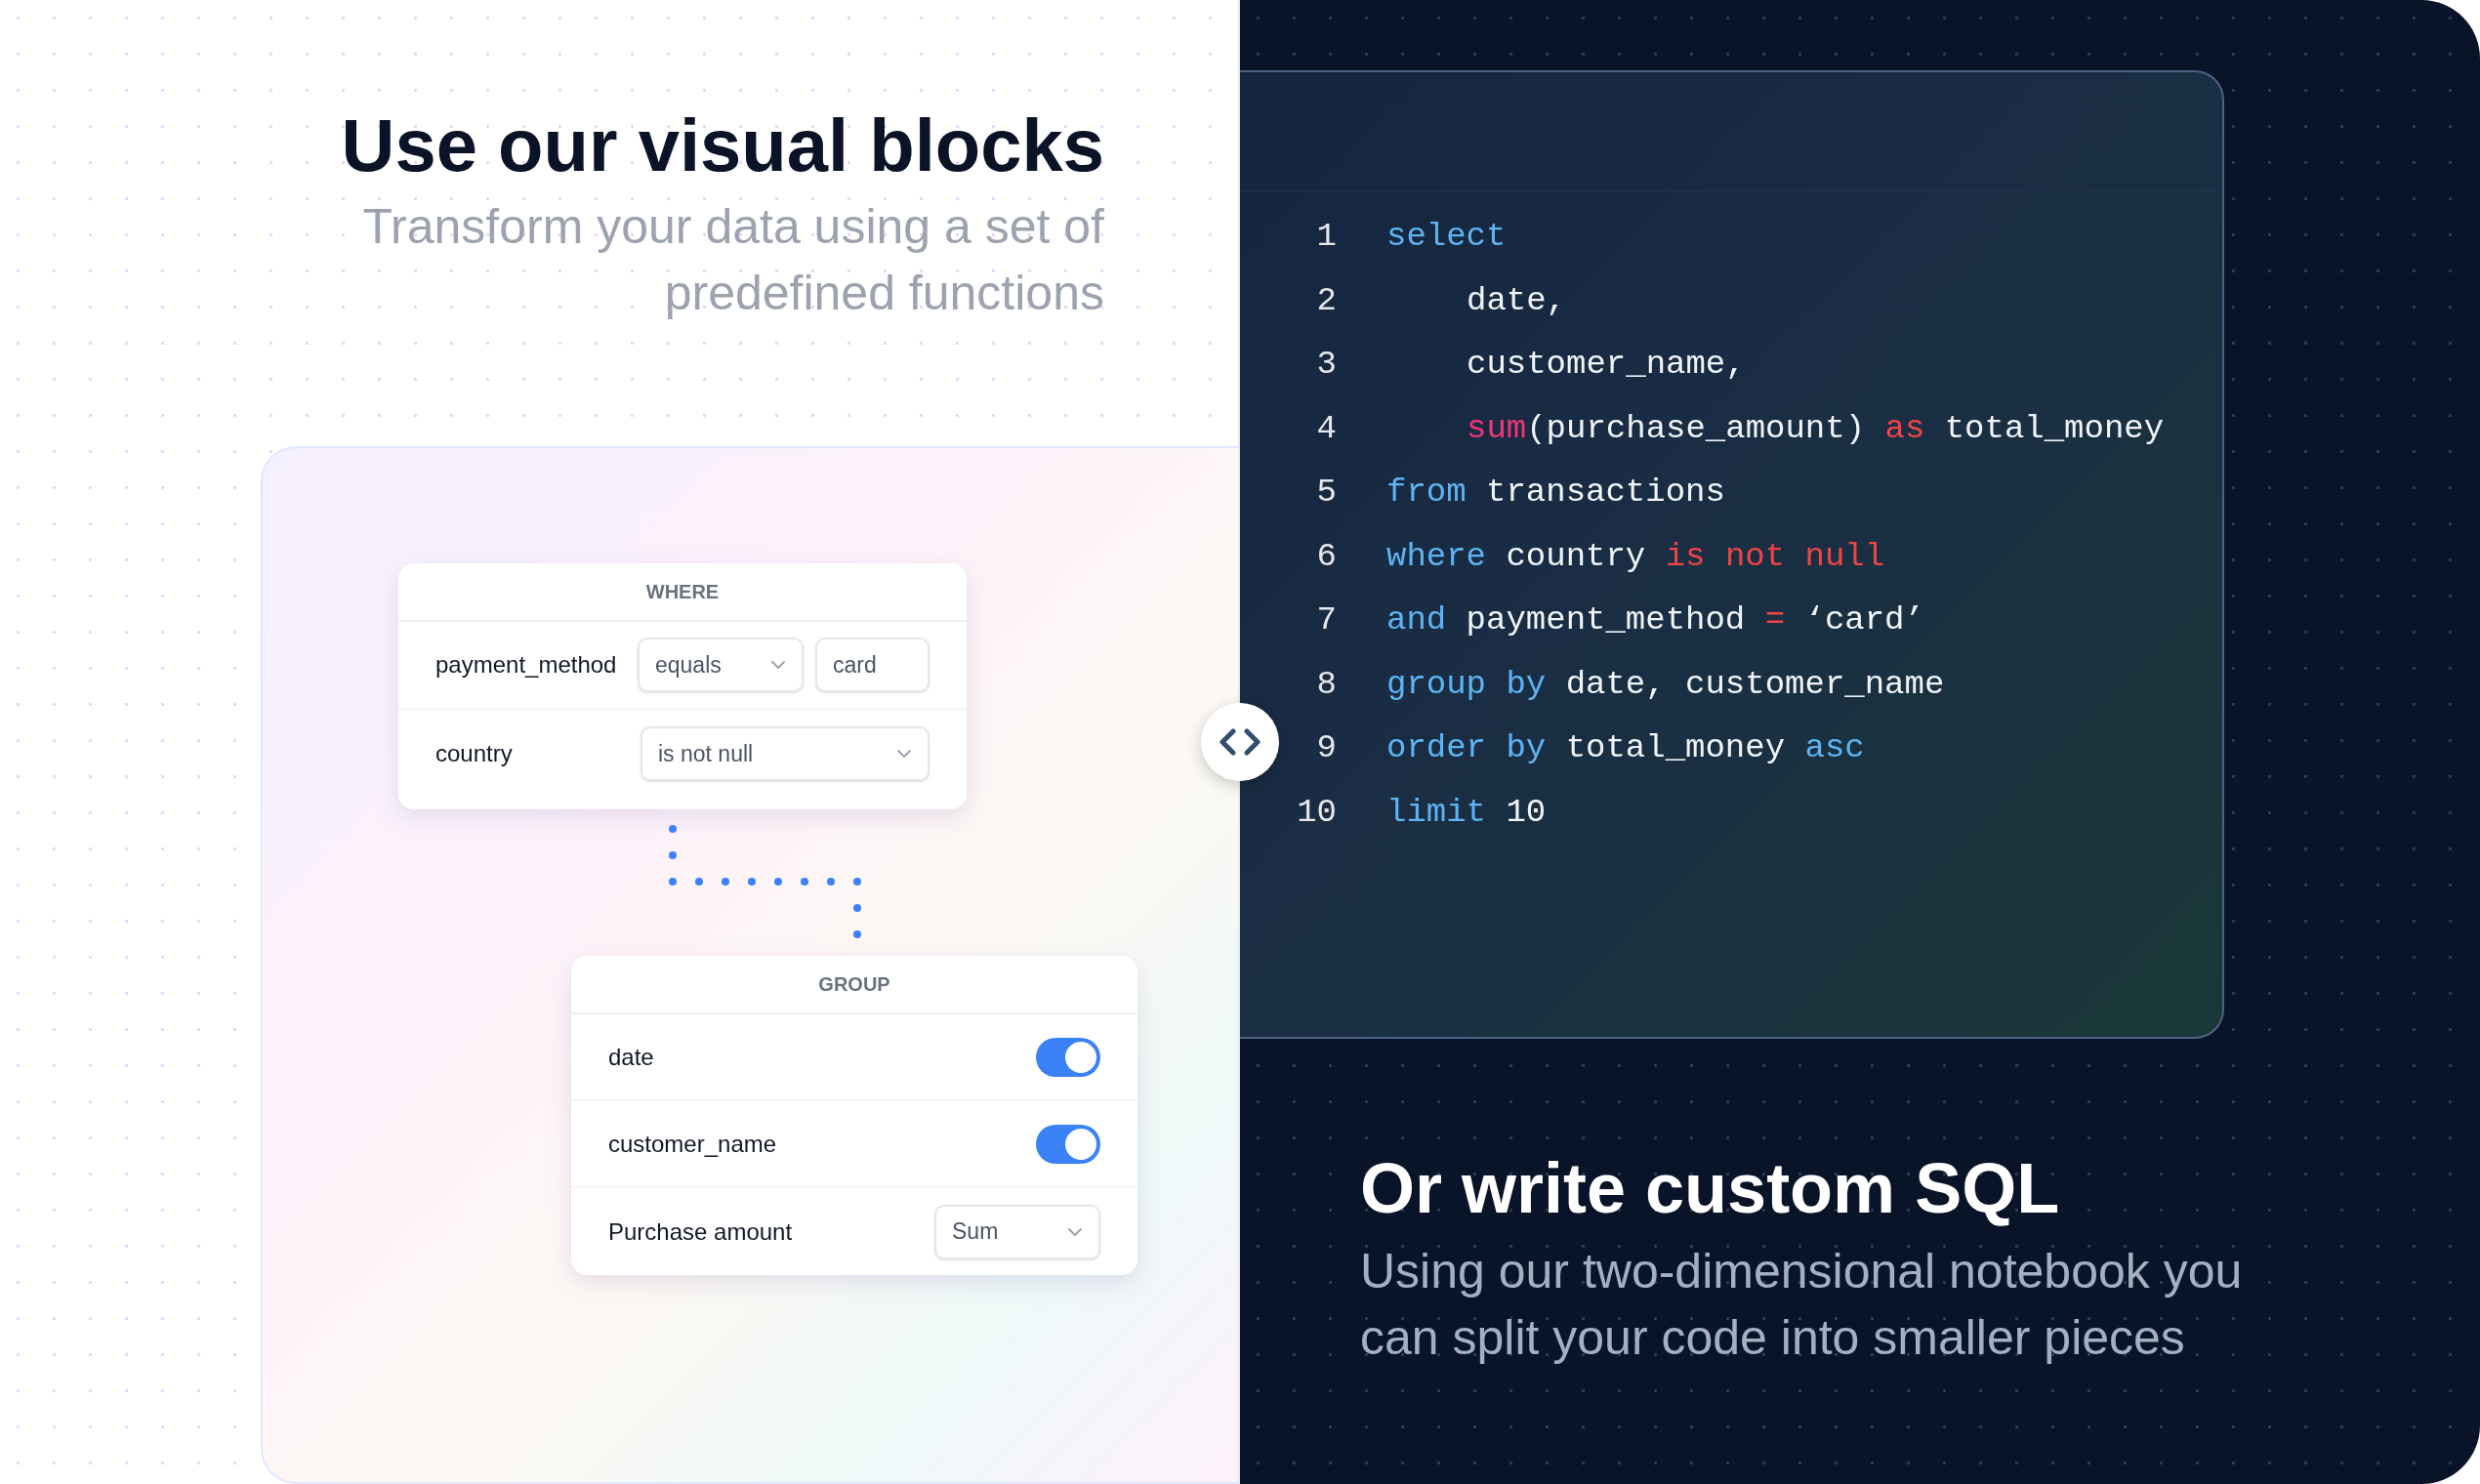 This screenshot has width=2480, height=1484. What do you see at coordinates (1466, 812) in the screenshot?
I see `code-line: limit 10` at bounding box center [1466, 812].